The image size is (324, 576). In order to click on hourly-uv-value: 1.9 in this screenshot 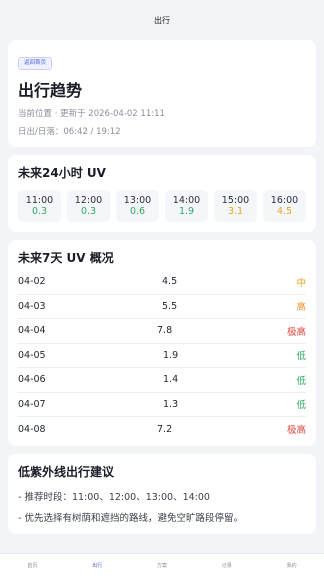, I will do `click(186, 211)`.